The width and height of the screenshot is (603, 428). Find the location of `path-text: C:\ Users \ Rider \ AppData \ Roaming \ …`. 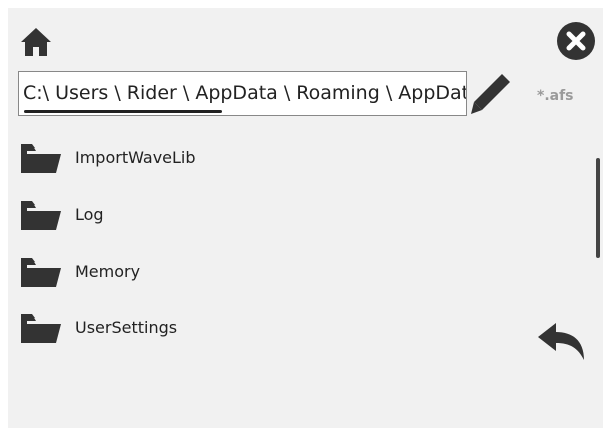

path-text: C:\ Users \ Rider \ AppData \ Roaming \ … is located at coordinates (245, 93).